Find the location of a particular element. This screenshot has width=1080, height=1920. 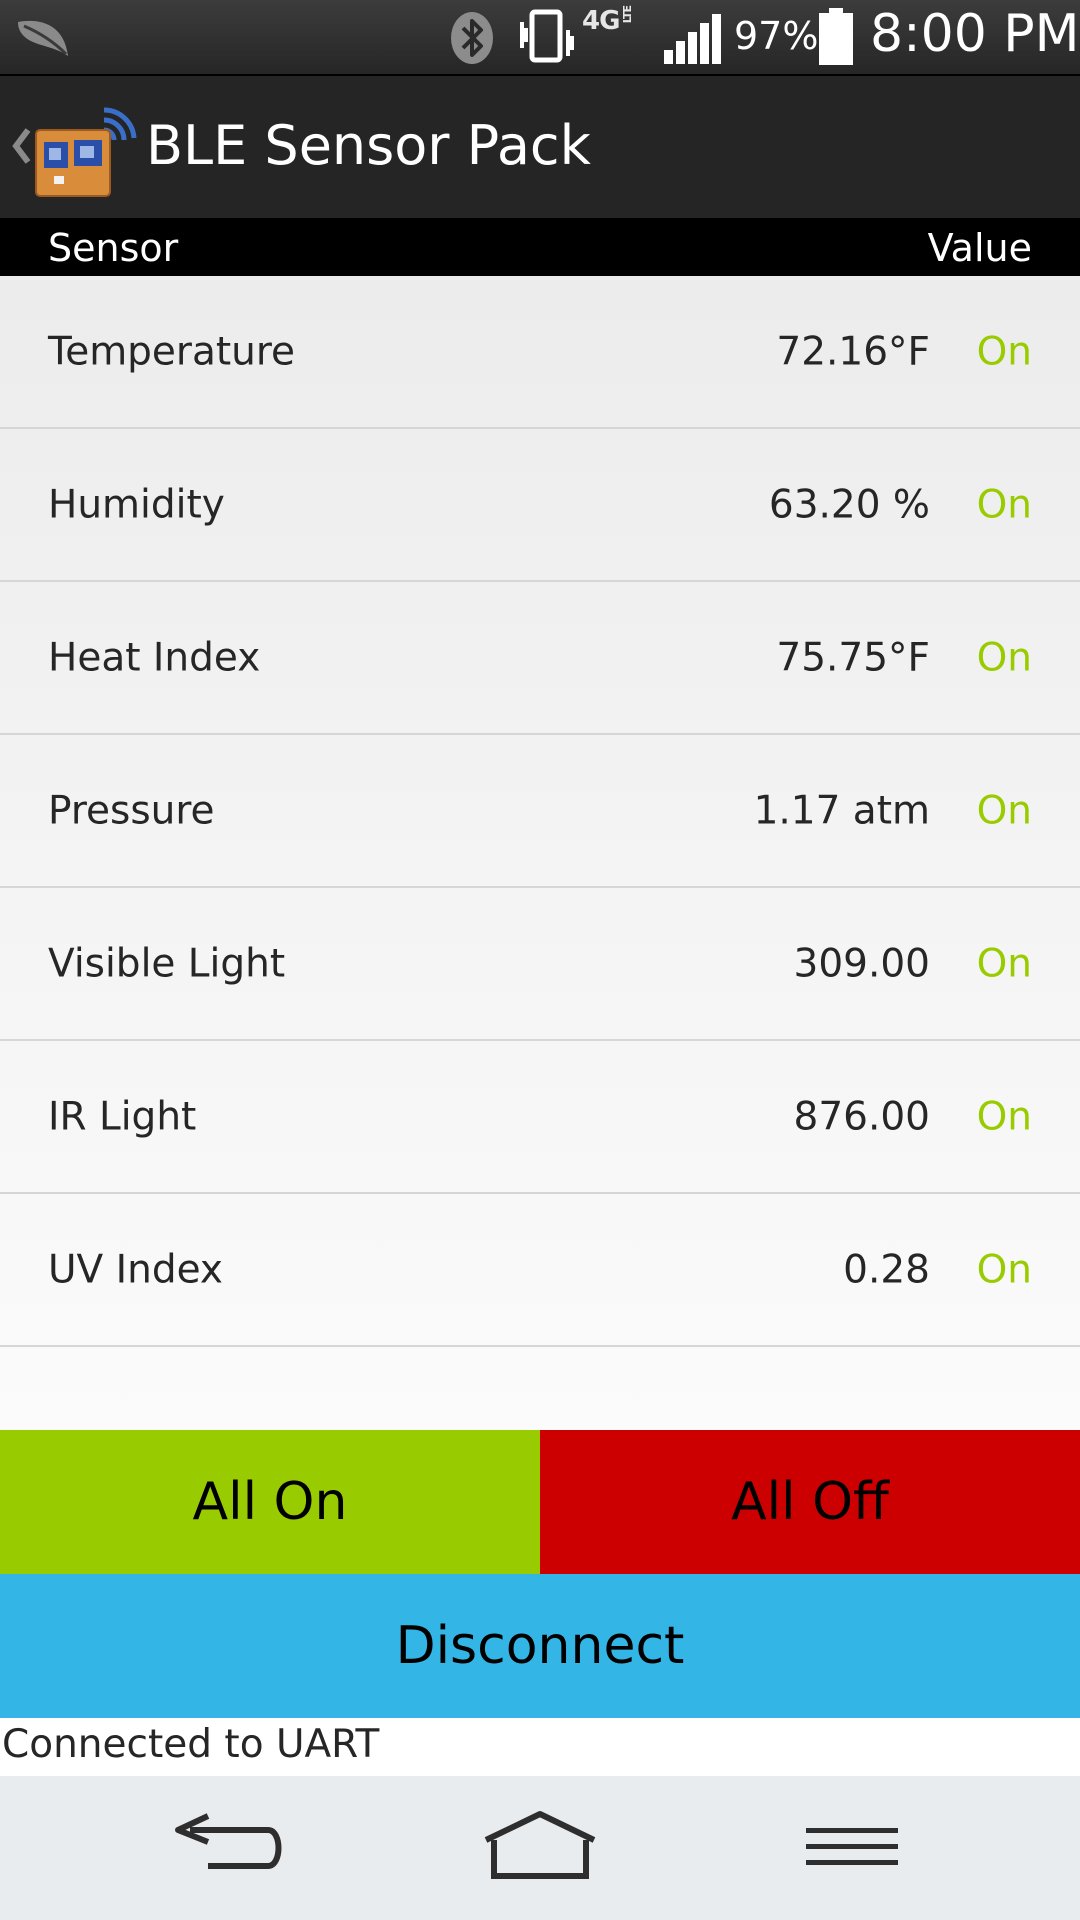

sensor-row-pressure: Pressure 1.17 atm On is located at coordinates (540, 811).